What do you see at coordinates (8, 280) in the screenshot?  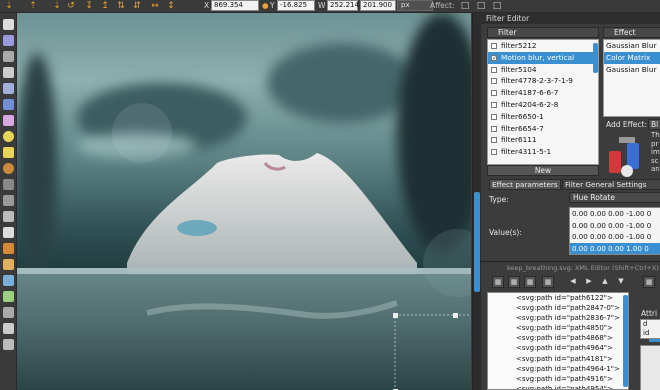 I see `bucket-tool-icon` at bounding box center [8, 280].